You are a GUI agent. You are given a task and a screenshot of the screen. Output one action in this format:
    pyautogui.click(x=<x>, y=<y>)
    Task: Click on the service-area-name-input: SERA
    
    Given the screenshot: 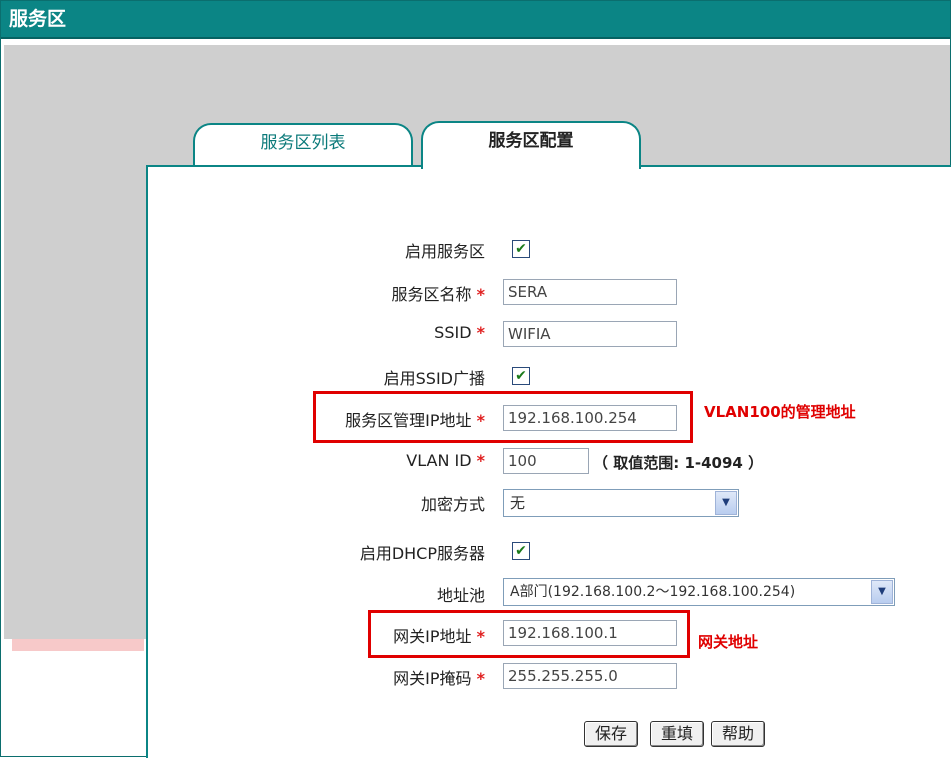 What is the action you would take?
    pyautogui.click(x=590, y=292)
    